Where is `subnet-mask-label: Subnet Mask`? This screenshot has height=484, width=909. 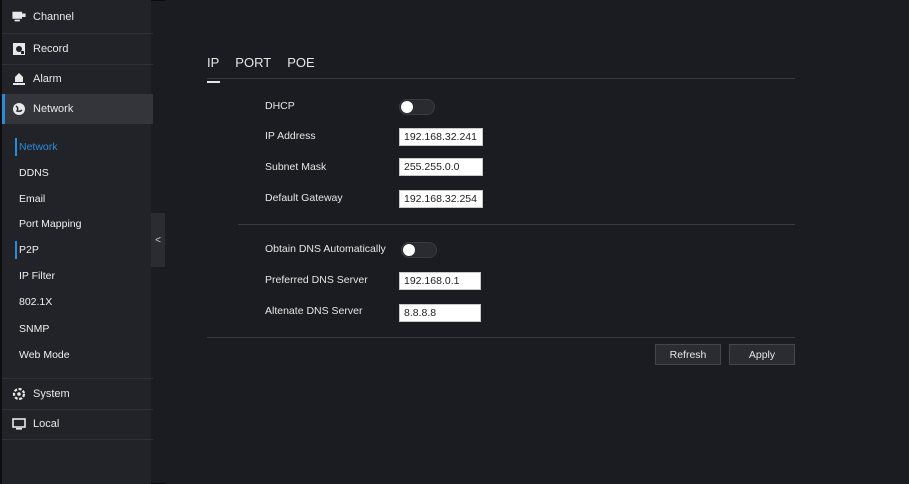
subnet-mask-label: Subnet Mask is located at coordinates (296, 167).